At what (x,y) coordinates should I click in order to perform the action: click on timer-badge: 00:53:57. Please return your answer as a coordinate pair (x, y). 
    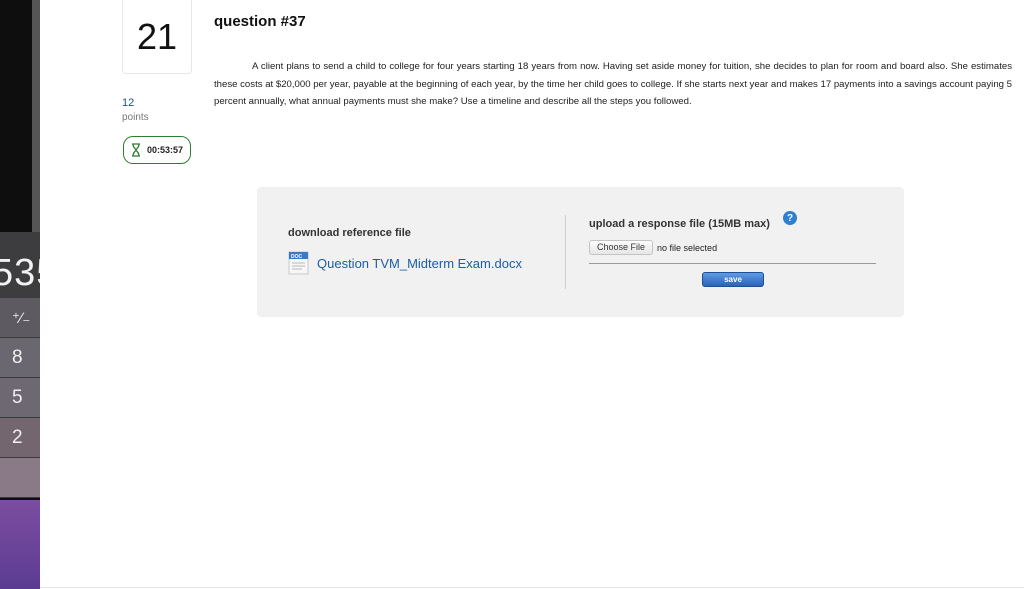
    Looking at the image, I should click on (157, 150).